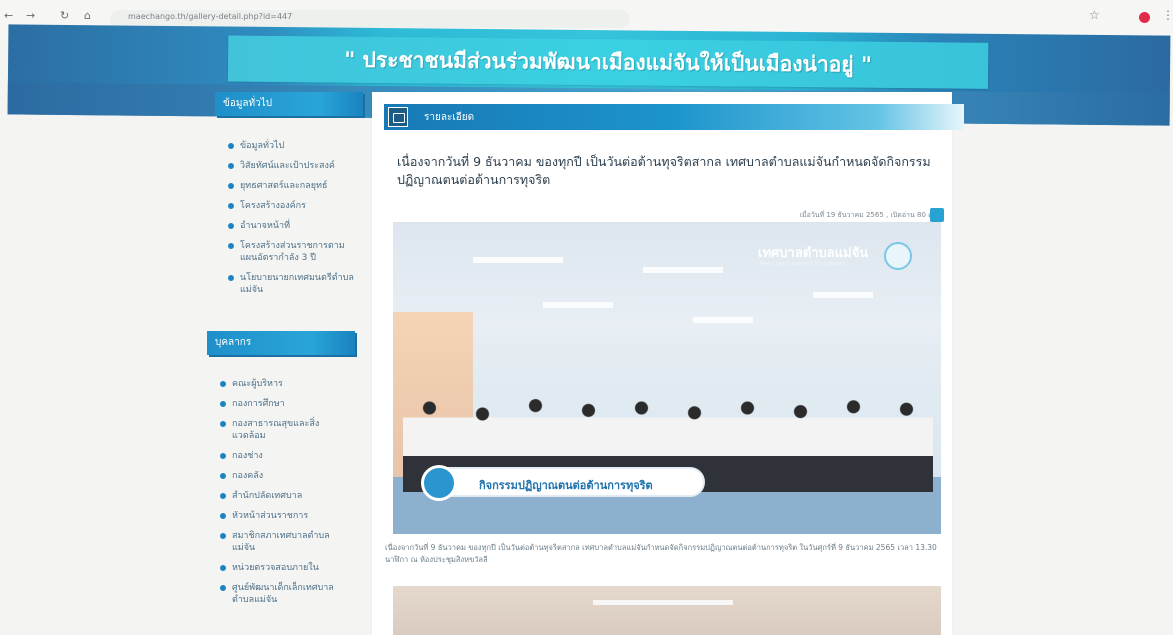 The height and width of the screenshot is (635, 1173). I want to click on sidebar-item-internal-audit: หน่วยตรวจสอบภายใน, so click(285, 568).